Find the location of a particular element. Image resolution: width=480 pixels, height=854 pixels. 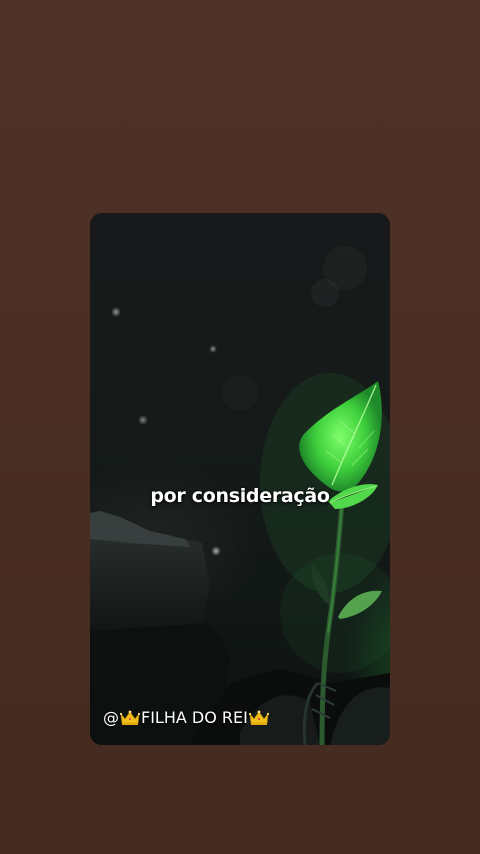

video-caption: por consideração is located at coordinates (240, 496).